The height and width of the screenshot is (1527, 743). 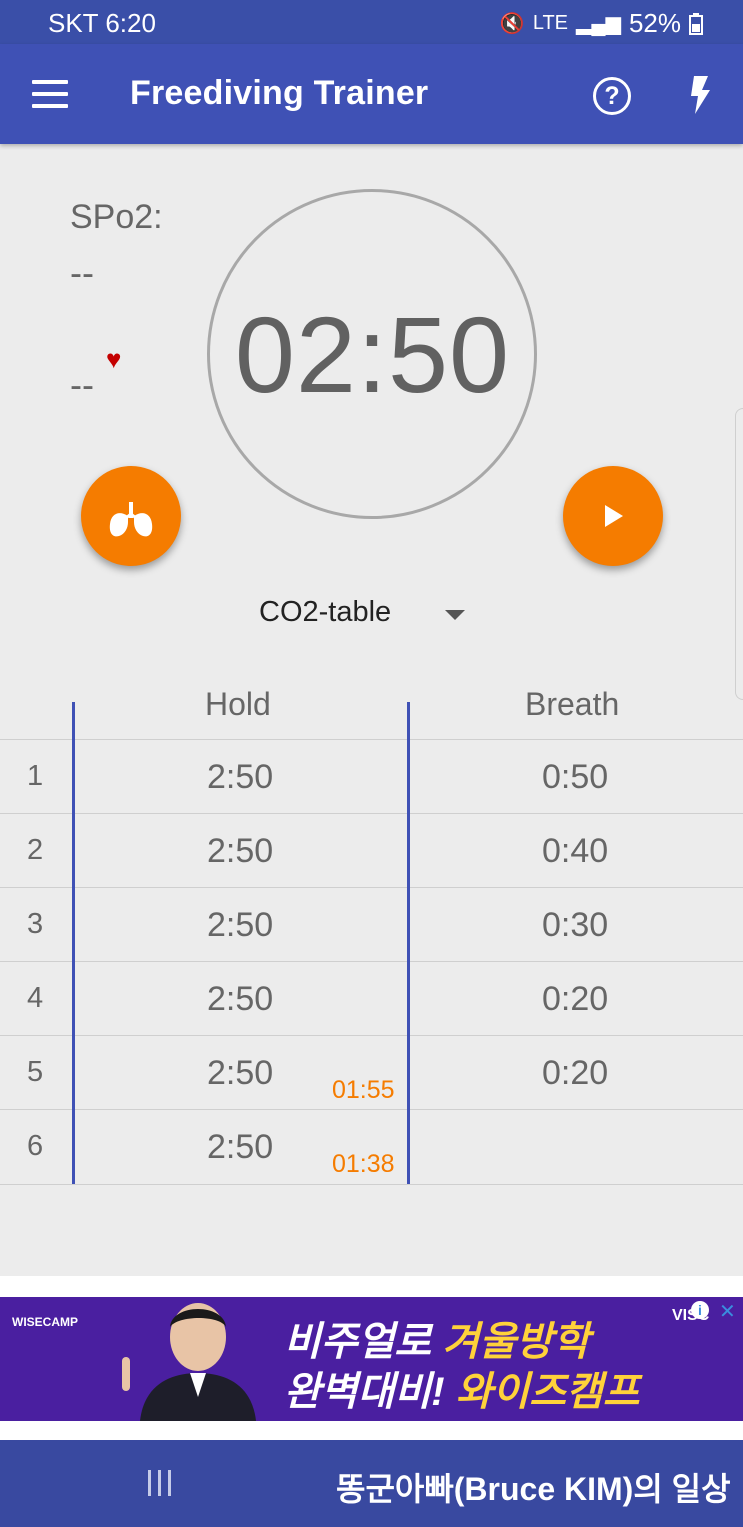 I want to click on breath-column-header: Breath, so click(x=572, y=704).